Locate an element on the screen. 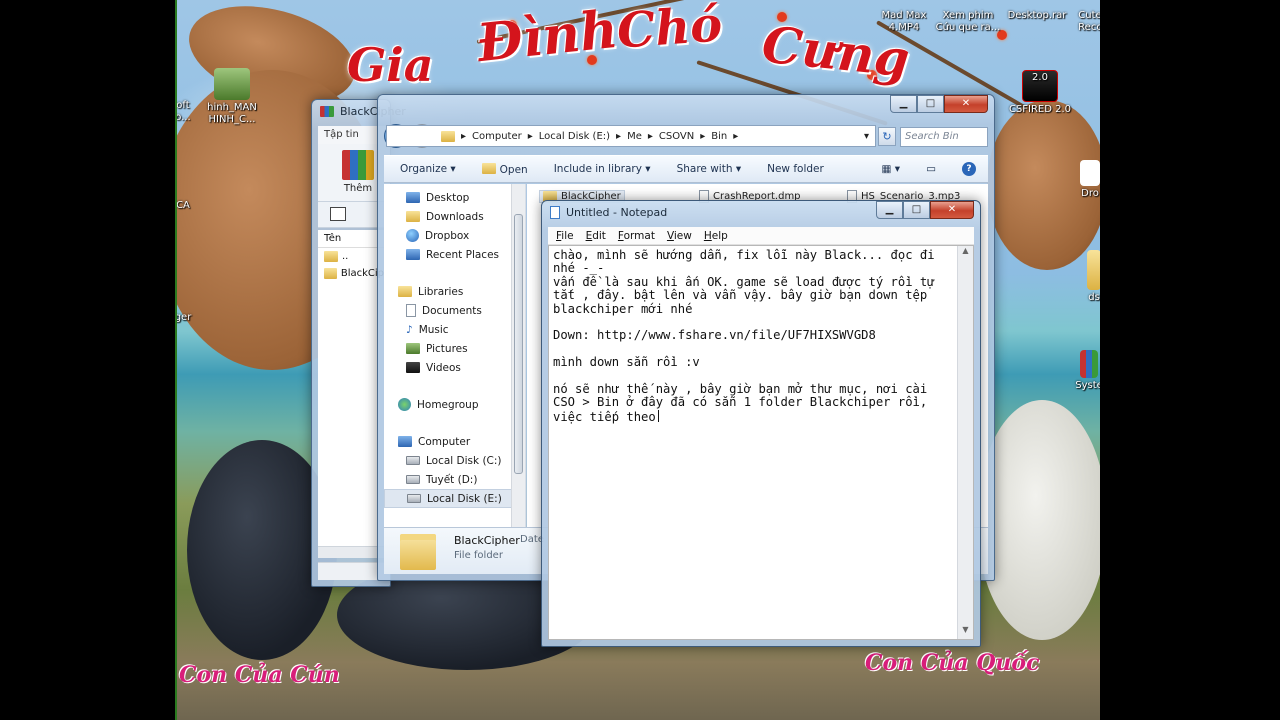  nav-item-tuyet-d: Tuyết (D:) is located at coordinates (454, 479).